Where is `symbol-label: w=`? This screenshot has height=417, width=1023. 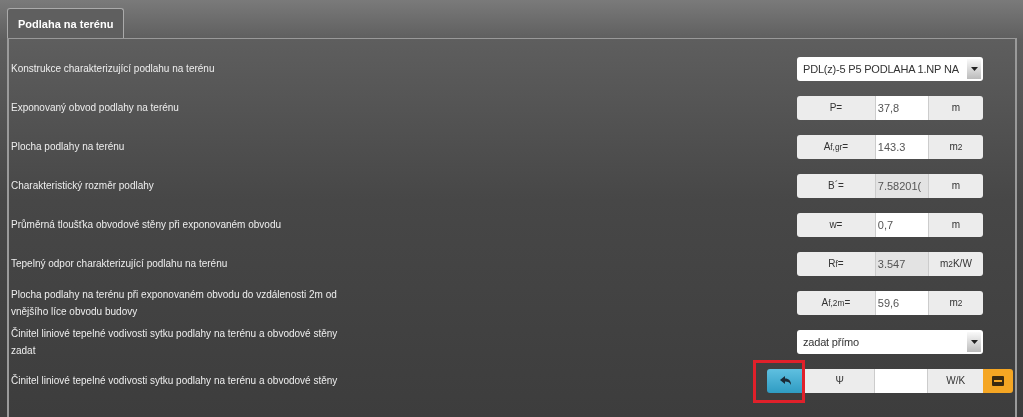 symbol-label: w= is located at coordinates (836, 224).